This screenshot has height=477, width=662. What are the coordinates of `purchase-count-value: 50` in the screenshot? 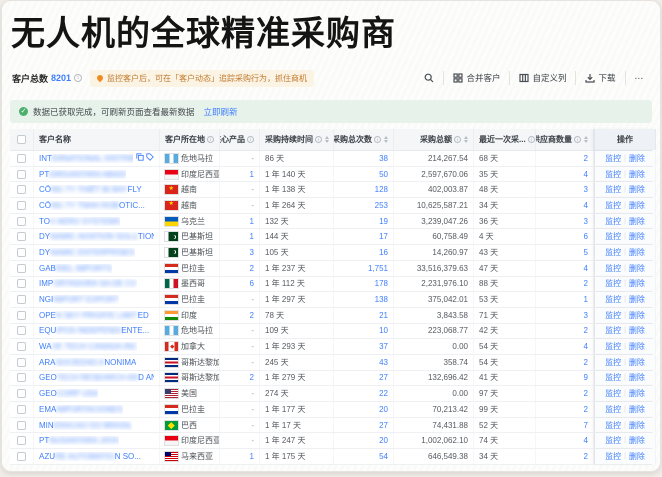 It's located at (383, 174).